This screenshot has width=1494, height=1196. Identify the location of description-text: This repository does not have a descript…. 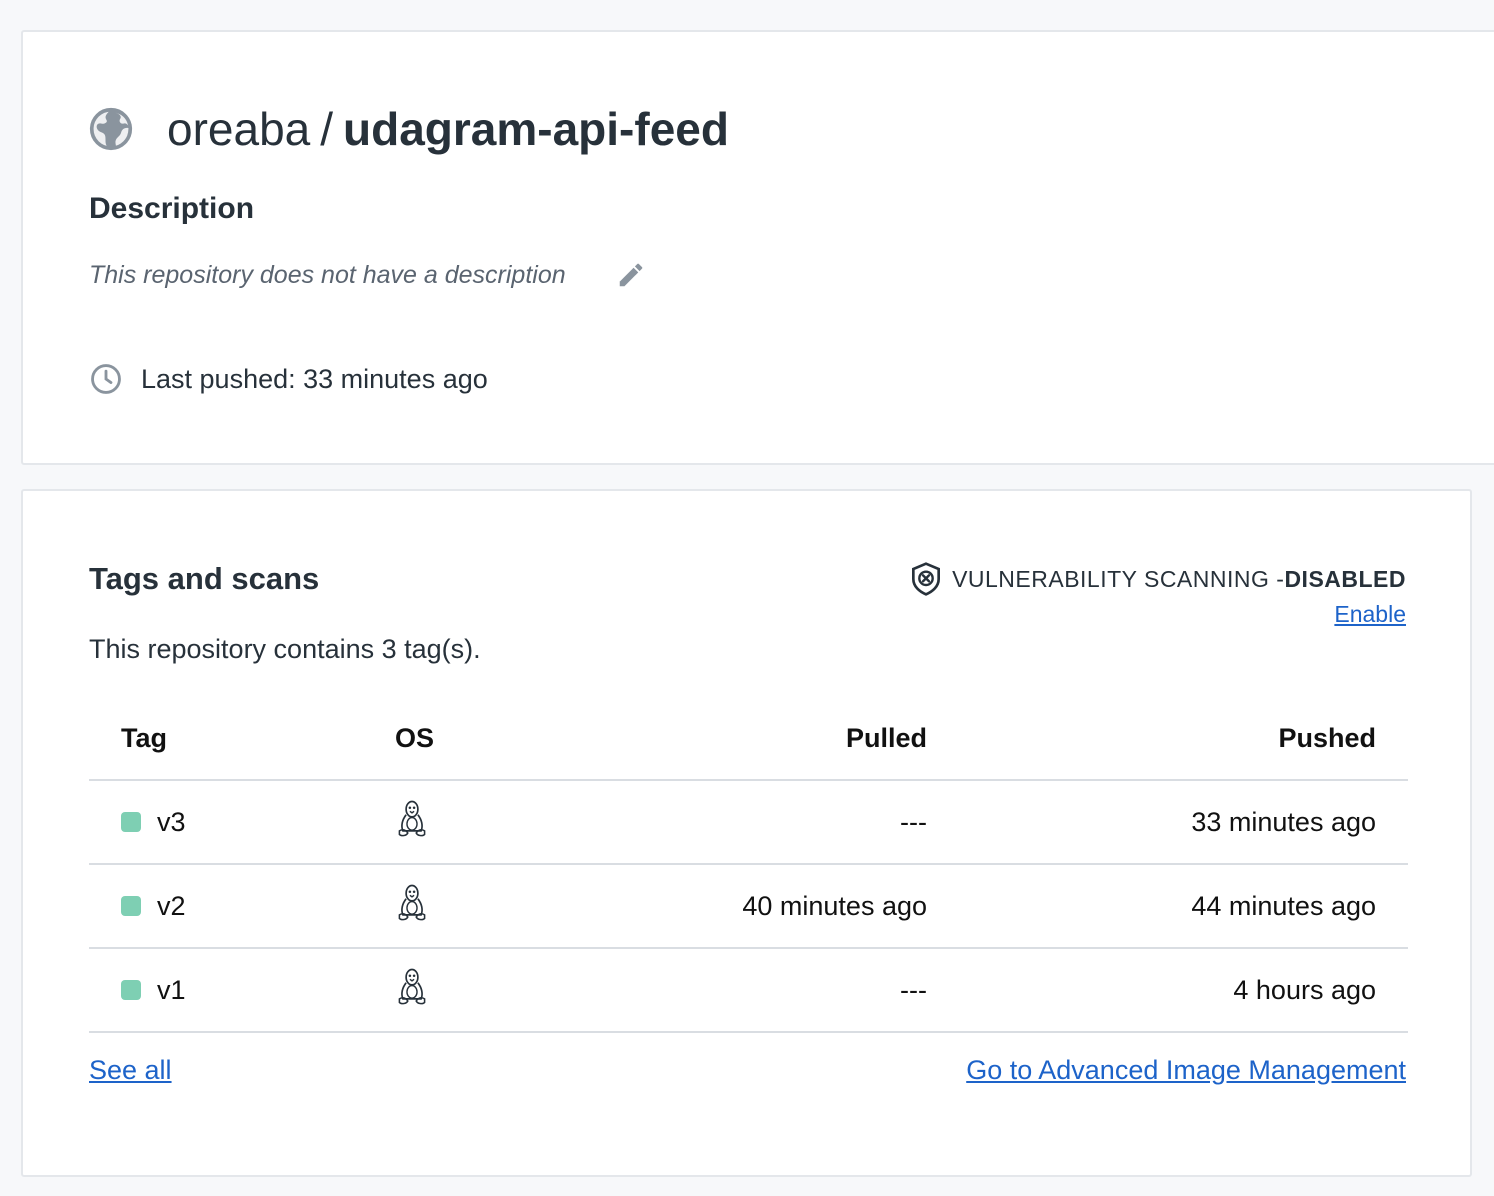
(327, 274).